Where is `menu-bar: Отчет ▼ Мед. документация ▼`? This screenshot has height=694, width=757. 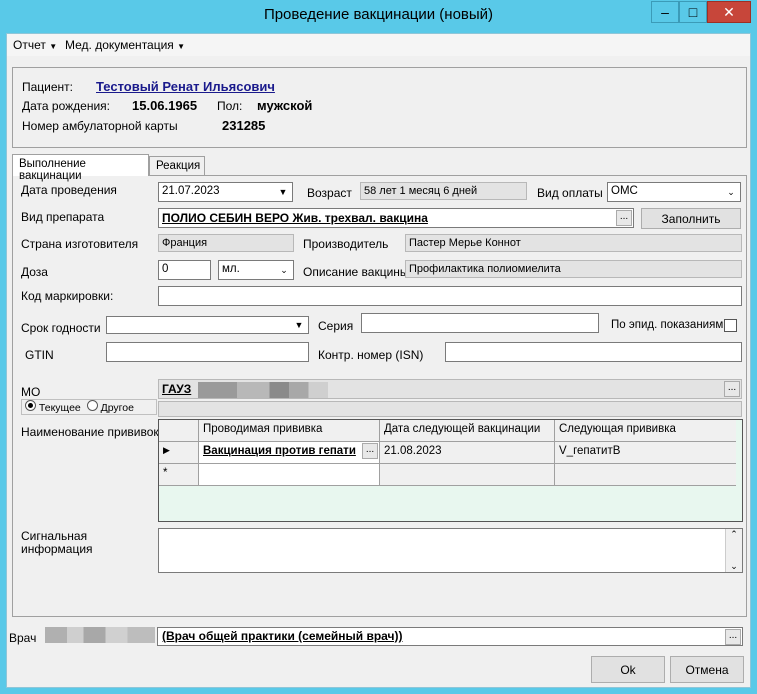 menu-bar: Отчет ▼ Мед. документация ▼ is located at coordinates (378, 45).